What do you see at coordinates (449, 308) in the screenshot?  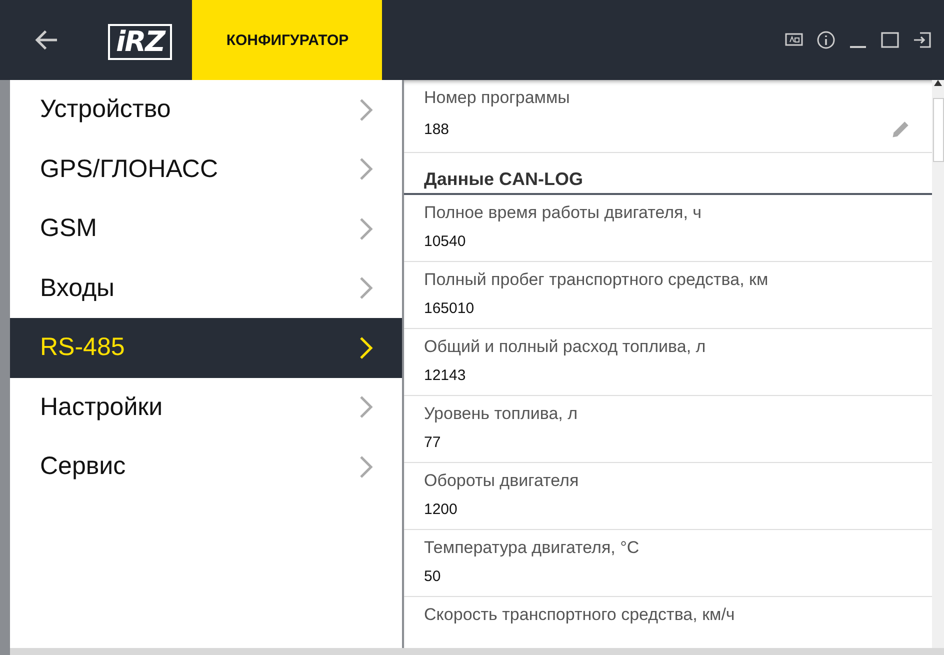 I see `field-value: 165010` at bounding box center [449, 308].